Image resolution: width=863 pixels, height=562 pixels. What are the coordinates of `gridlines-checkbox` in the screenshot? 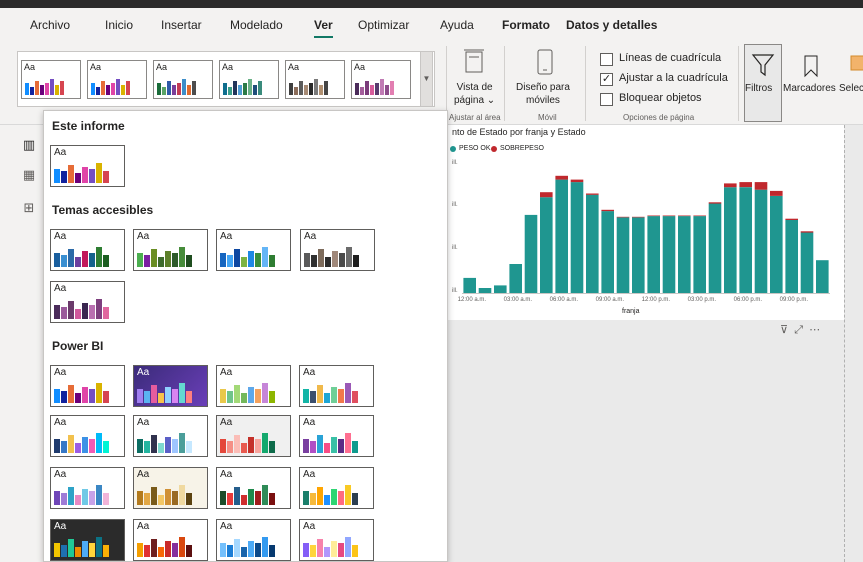 It's located at (606, 59).